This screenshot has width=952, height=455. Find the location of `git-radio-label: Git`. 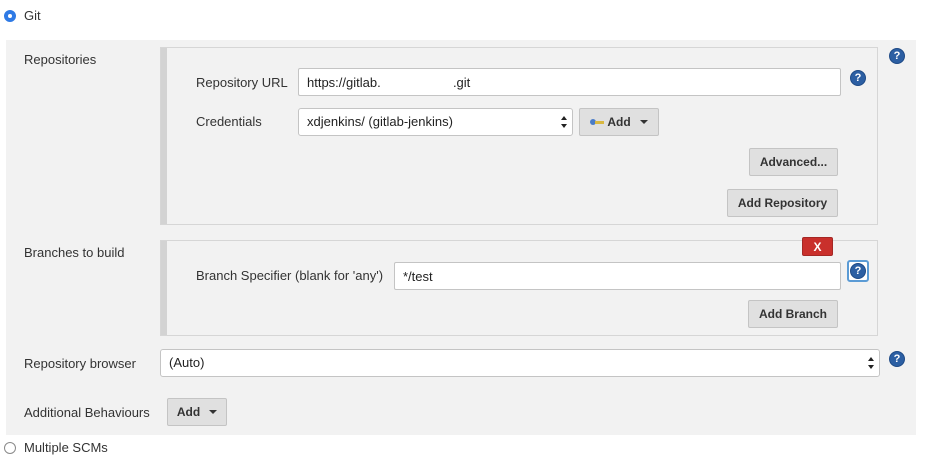

git-radio-label: Git is located at coordinates (32, 15).